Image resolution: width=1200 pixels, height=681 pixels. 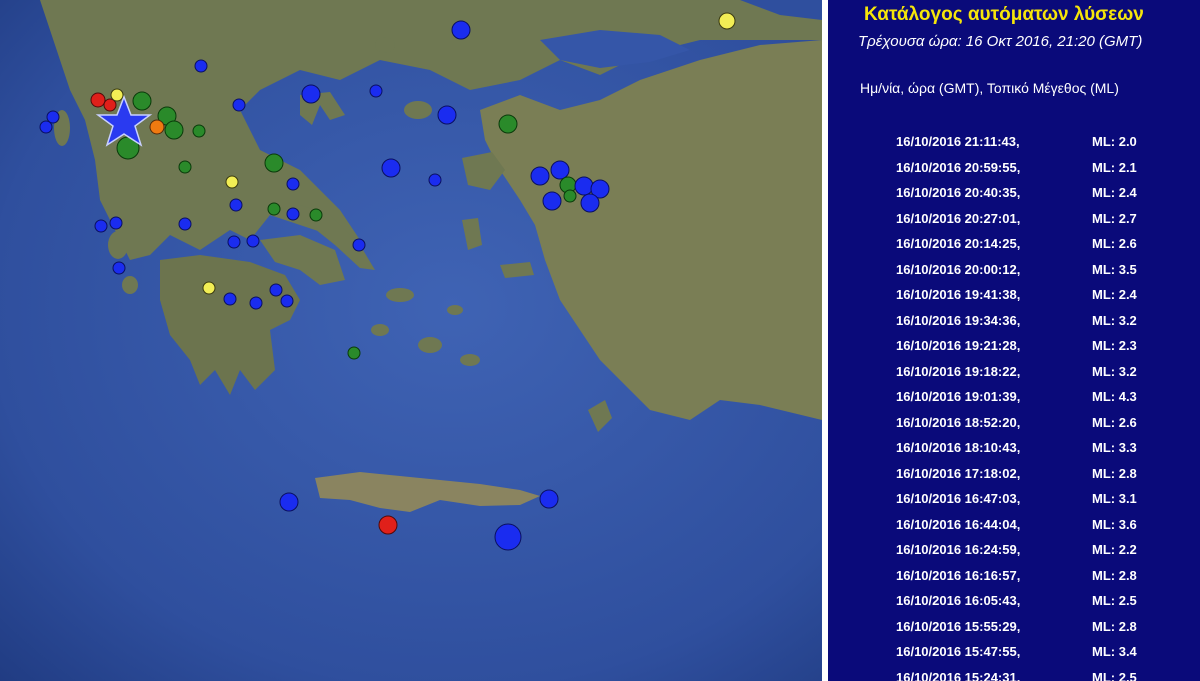 I want to click on land-zakynthos, so click(x=130, y=285).